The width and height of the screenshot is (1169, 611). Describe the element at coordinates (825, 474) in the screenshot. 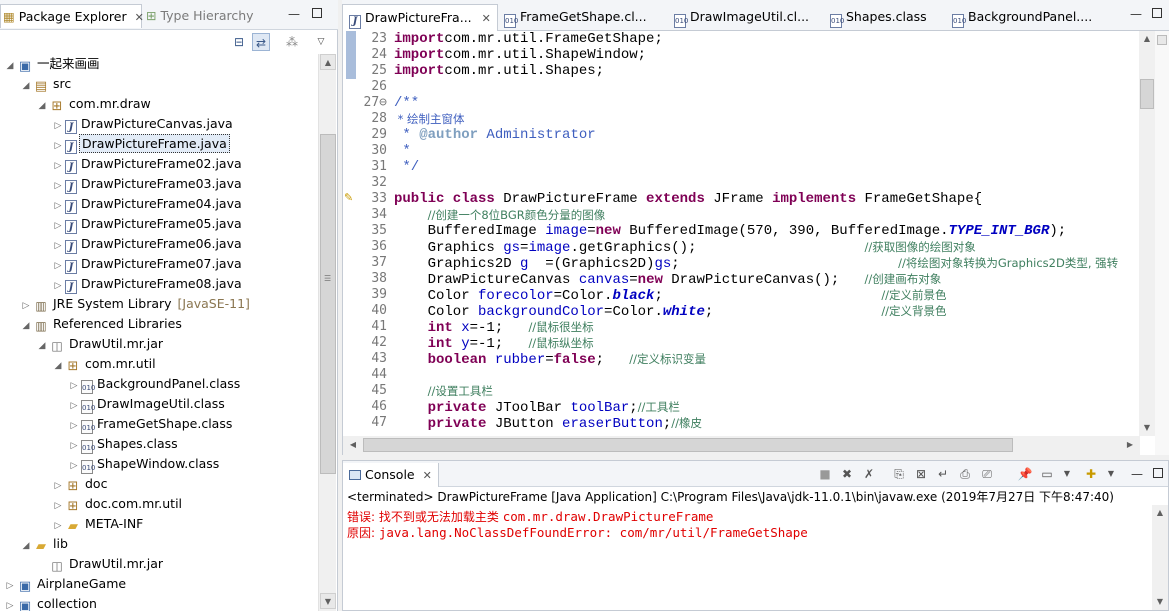

I see `terminate-icon: ■` at that location.